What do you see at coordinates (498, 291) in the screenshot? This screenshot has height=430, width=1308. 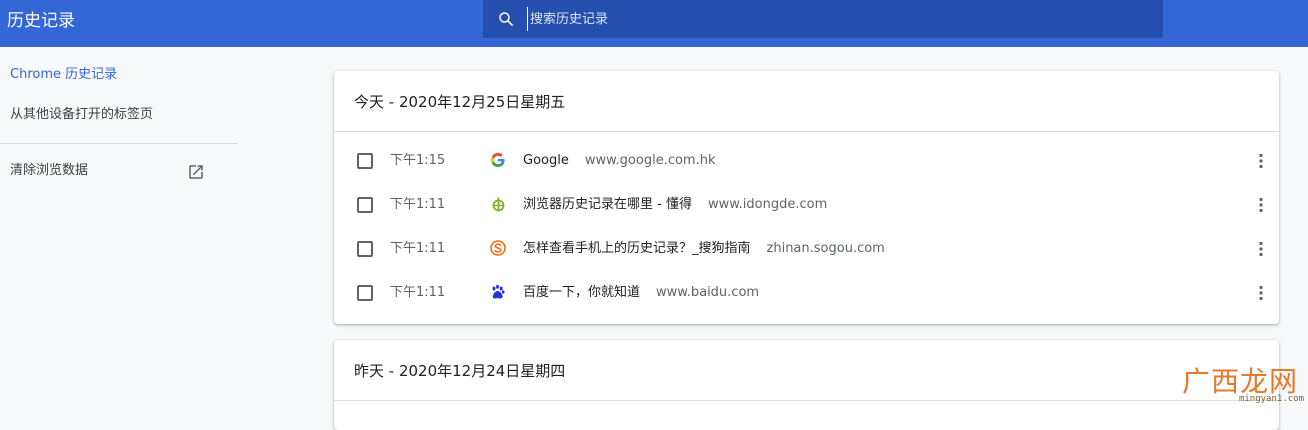 I see `baidu-icon` at bounding box center [498, 291].